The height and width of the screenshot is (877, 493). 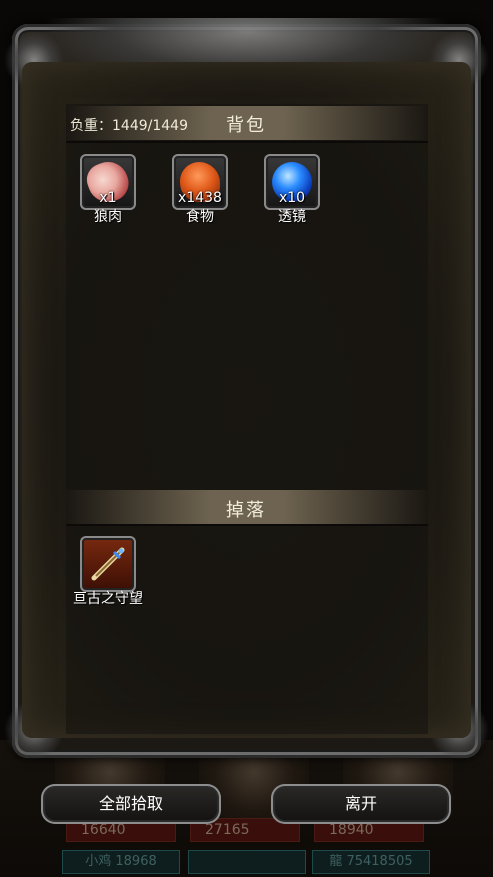 I want to click on item-count: x10, so click(x=292, y=198).